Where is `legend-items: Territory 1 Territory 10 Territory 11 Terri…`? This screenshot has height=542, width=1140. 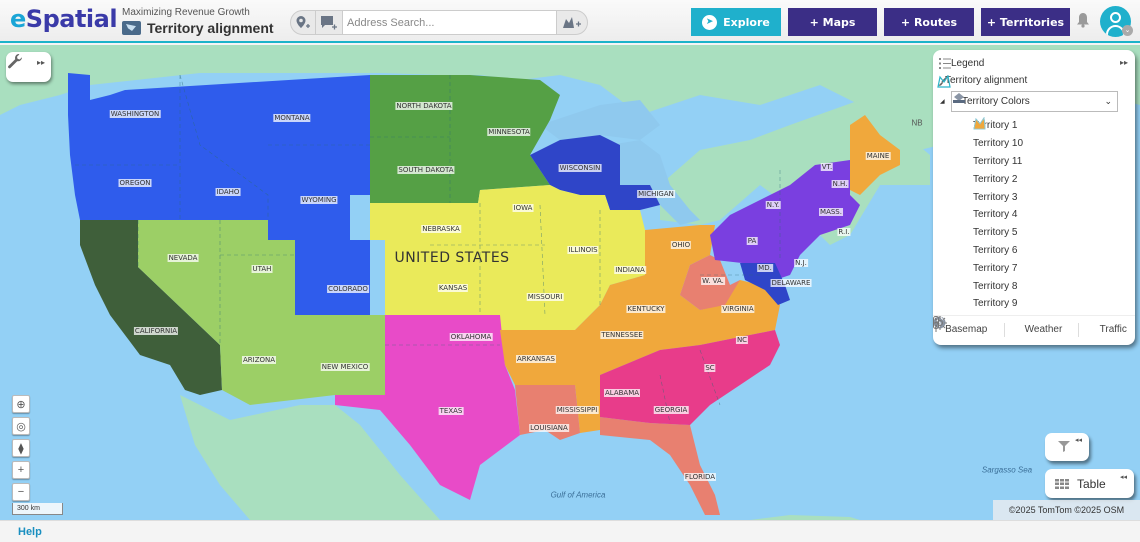 legend-items: Territory 1 Territory 10 Territory 11 Terri… is located at coordinates (998, 215).